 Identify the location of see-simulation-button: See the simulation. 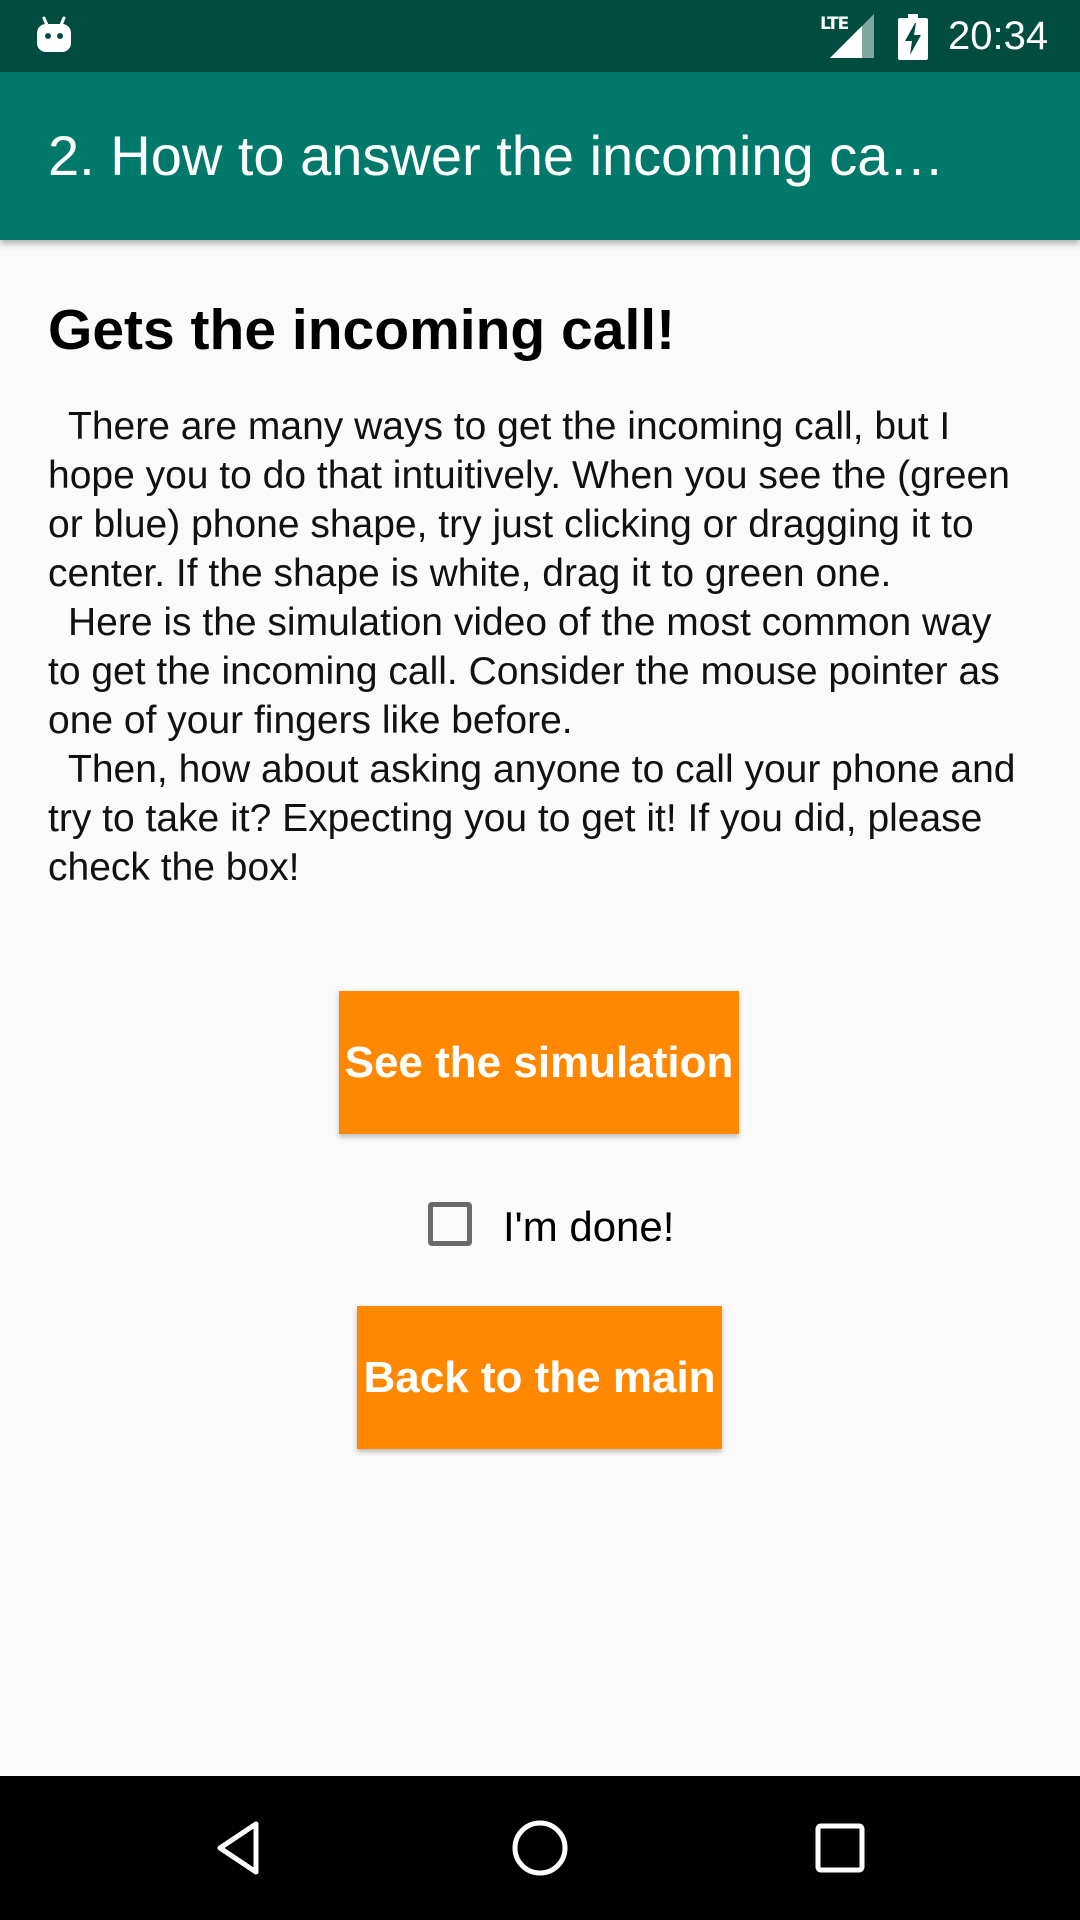
(539, 1062).